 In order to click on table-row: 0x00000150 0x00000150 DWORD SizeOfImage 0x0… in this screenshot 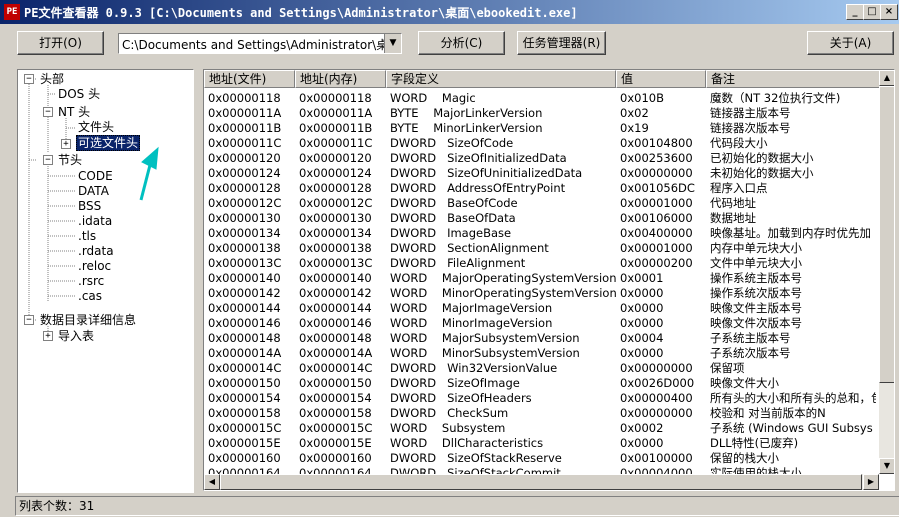, I will do `click(540, 383)`.